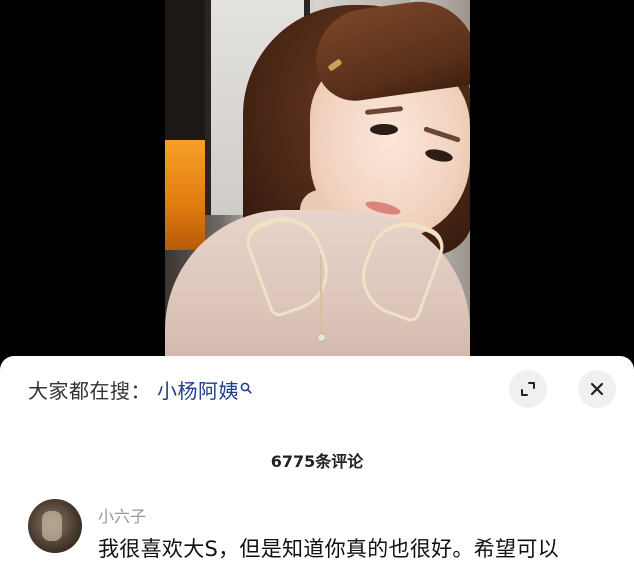 The height and width of the screenshot is (568, 634). Describe the element at coordinates (321, 295) in the screenshot. I see `necklace` at that location.